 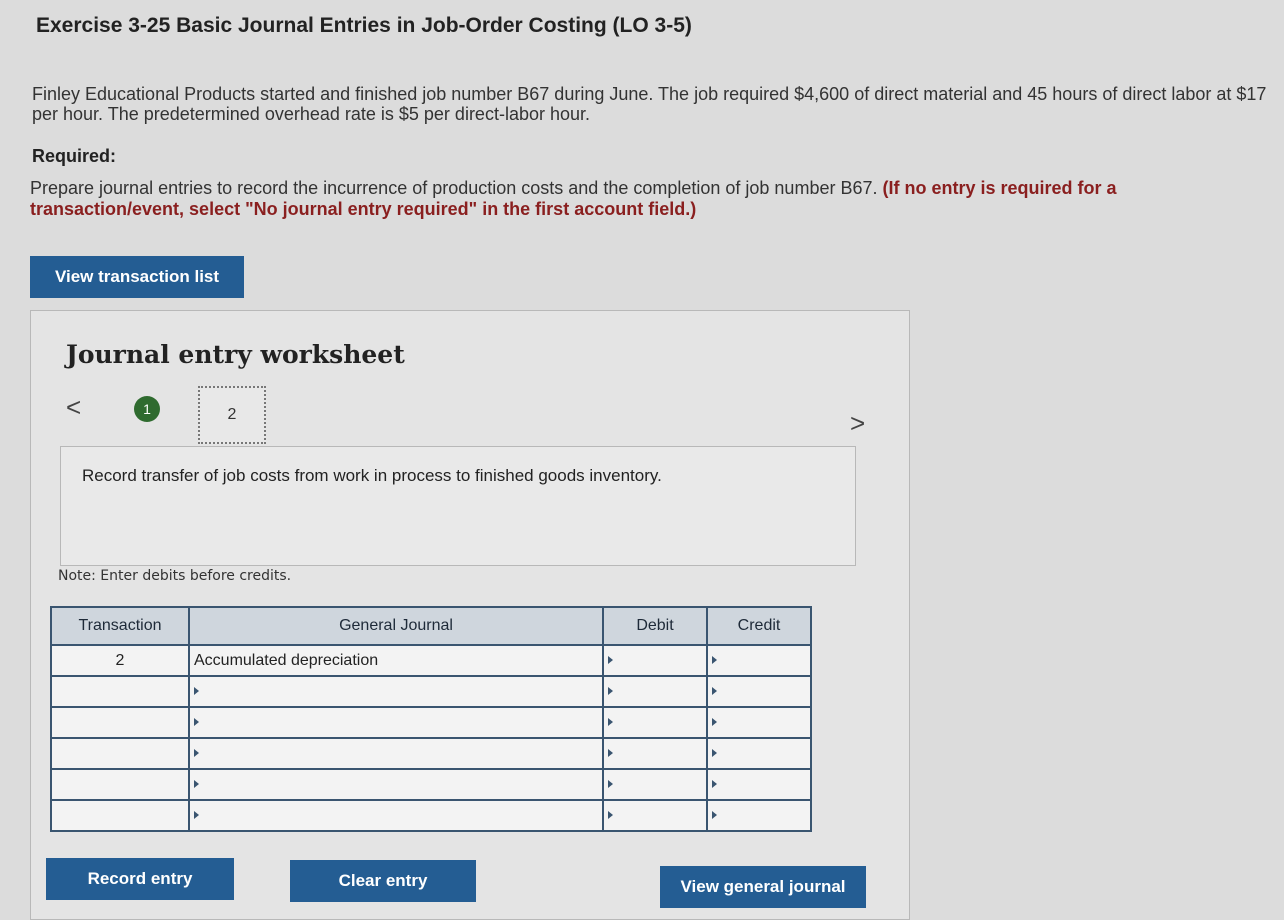 I want to click on view-transaction-list-button: View transaction list, so click(x=137, y=277).